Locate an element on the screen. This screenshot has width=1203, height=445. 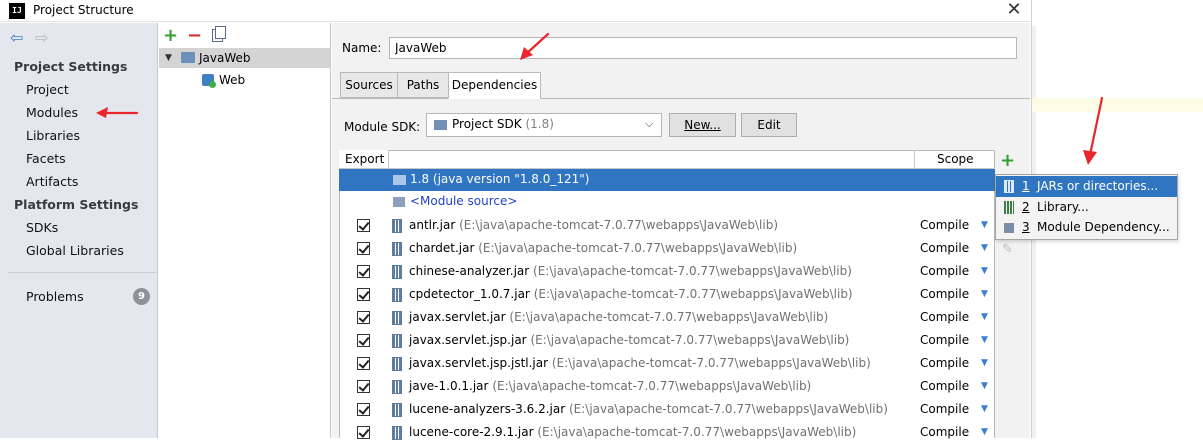
annotation-arrow-modules-head is located at coordinates (102, 112).